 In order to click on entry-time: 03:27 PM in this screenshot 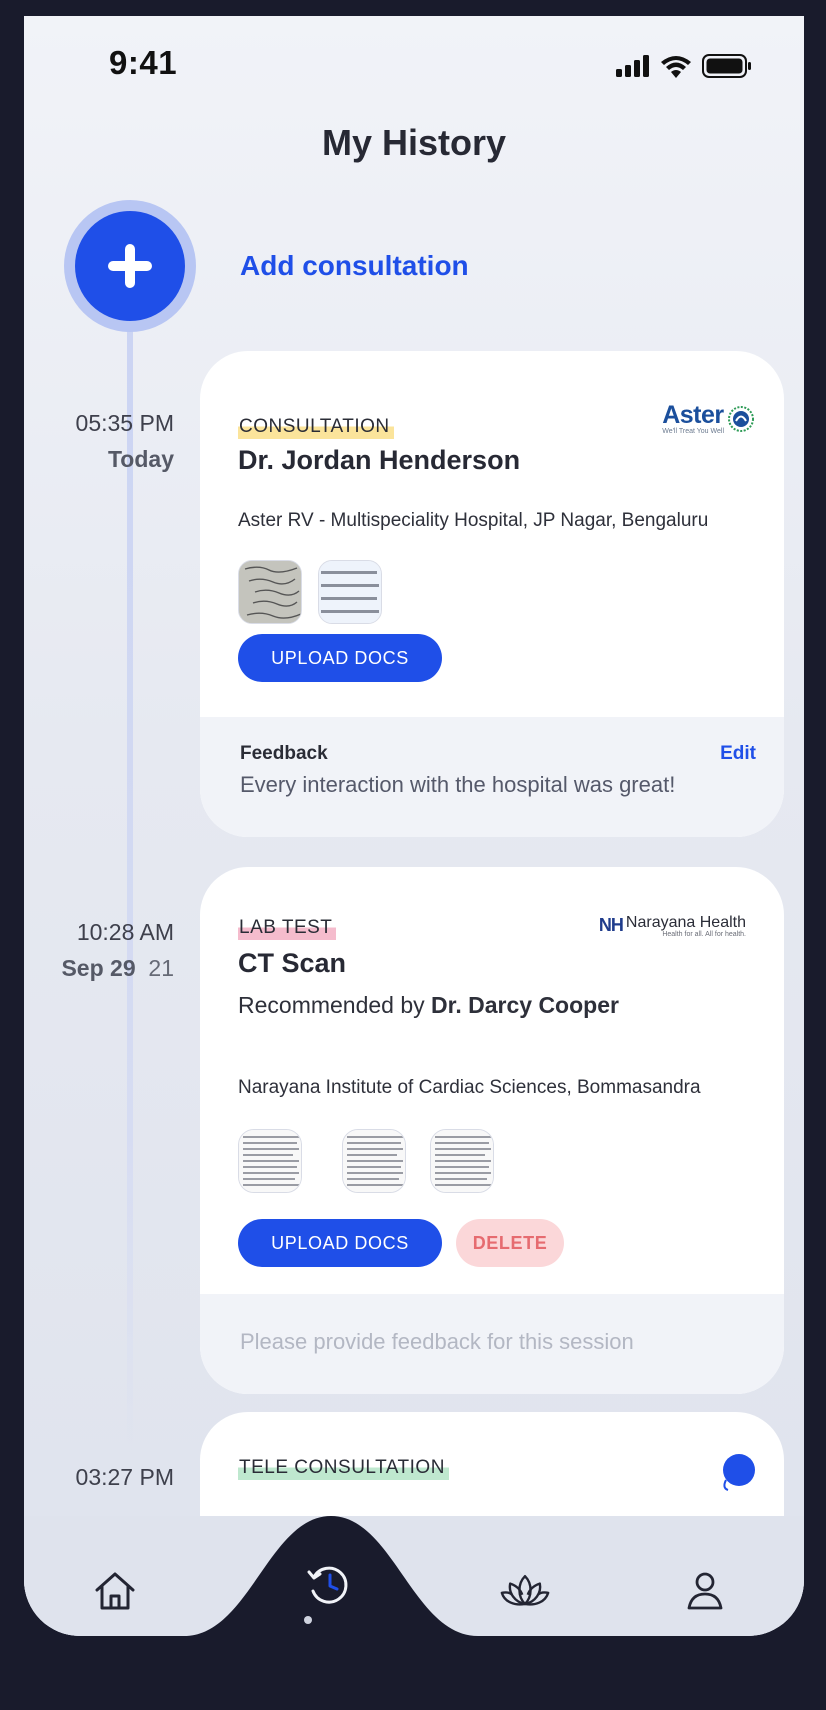, I will do `click(124, 1477)`.